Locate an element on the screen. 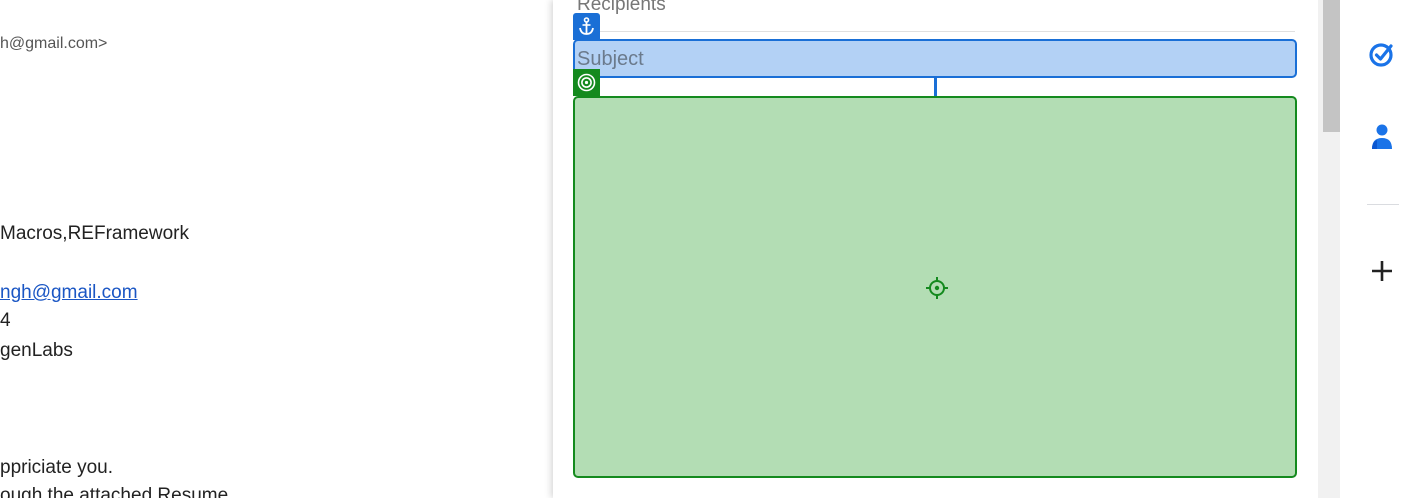 The image size is (1424, 498). target-icon is located at coordinates (586, 82).